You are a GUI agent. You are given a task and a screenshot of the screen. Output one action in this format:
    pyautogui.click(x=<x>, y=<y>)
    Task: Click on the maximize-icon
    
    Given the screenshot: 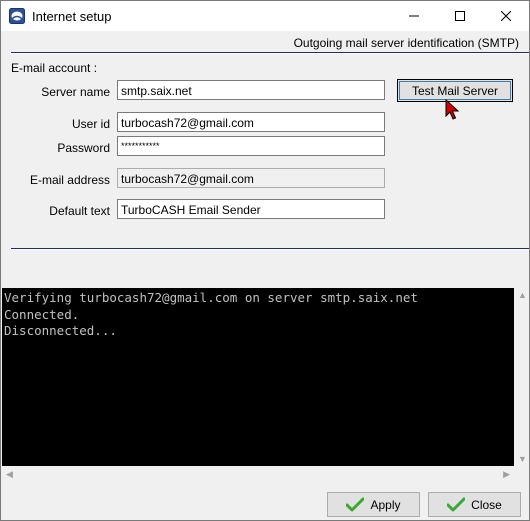 What is the action you would take?
    pyautogui.click(x=460, y=16)
    